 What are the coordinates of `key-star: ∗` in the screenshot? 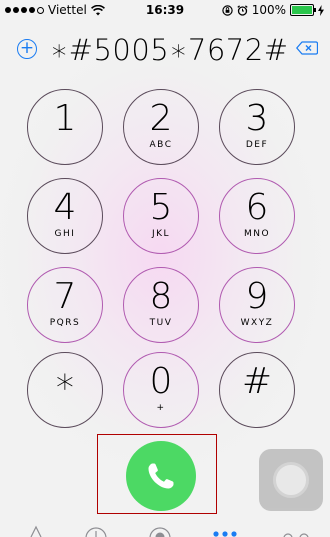 It's located at (65, 390).